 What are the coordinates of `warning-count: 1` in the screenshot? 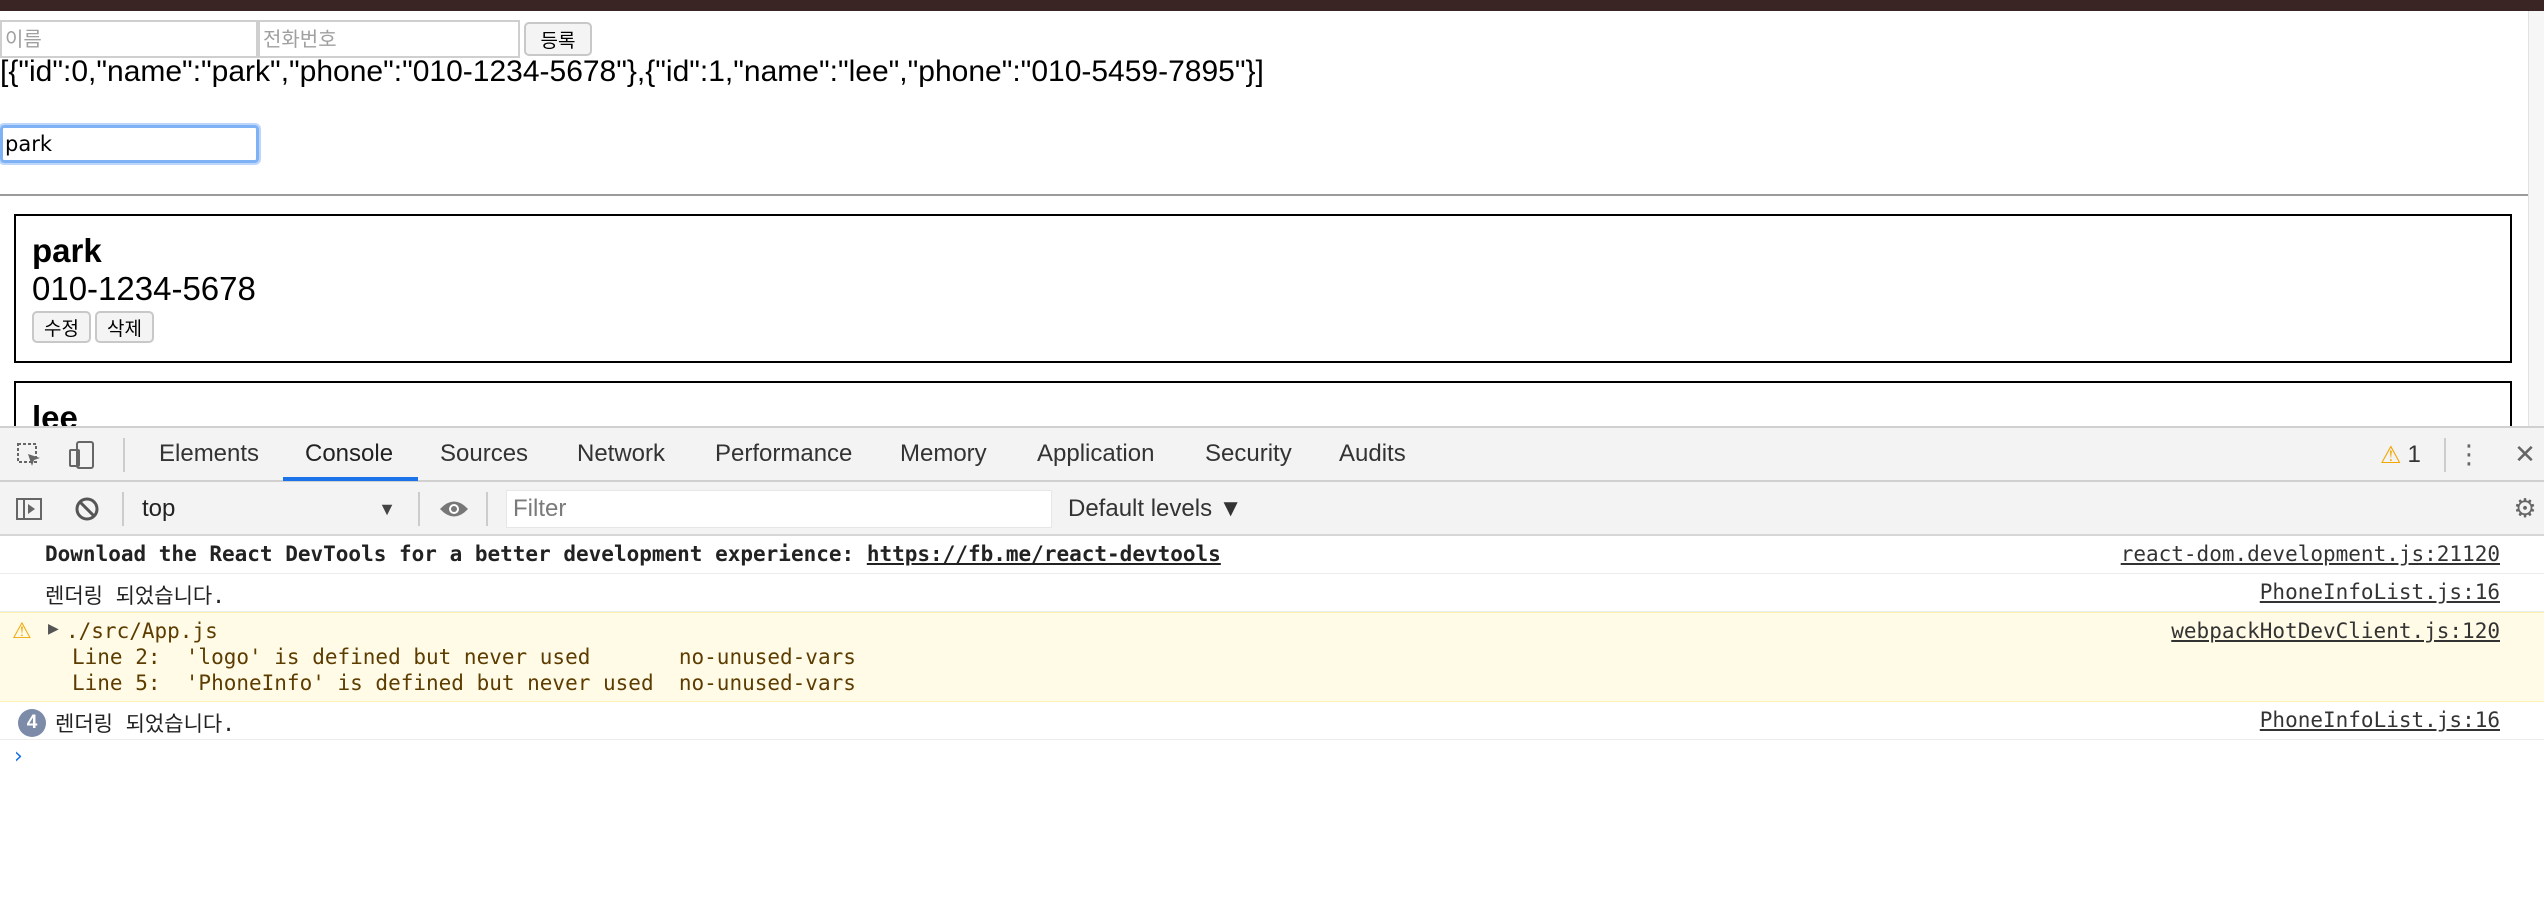 It's located at (2414, 454).